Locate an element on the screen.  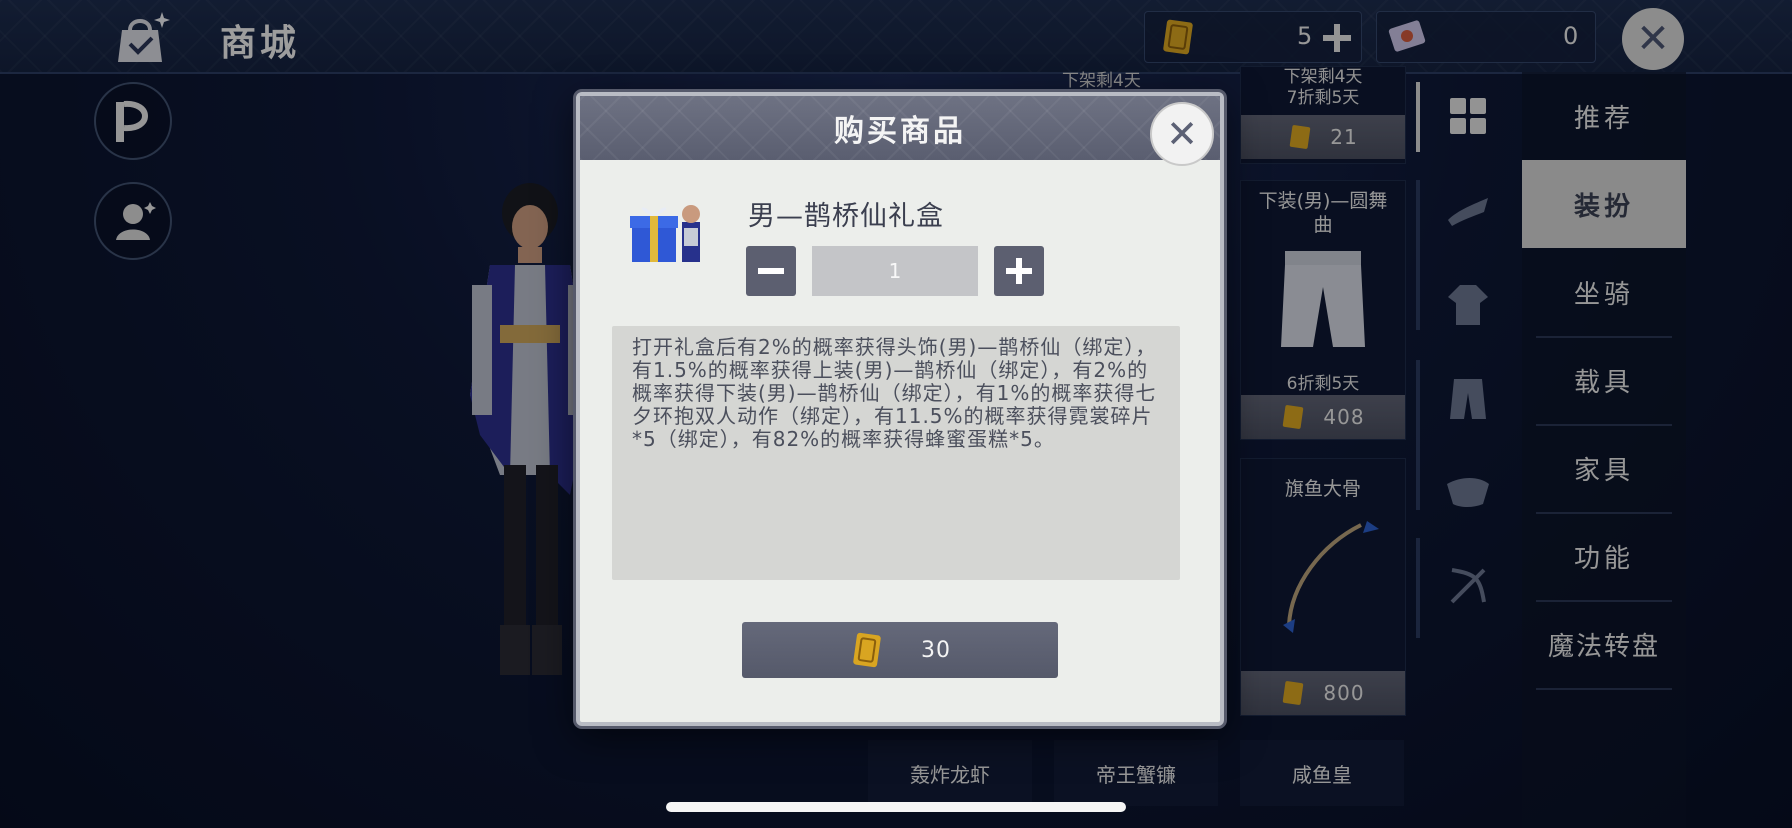
buy-button: 30 is located at coordinates (900, 650).